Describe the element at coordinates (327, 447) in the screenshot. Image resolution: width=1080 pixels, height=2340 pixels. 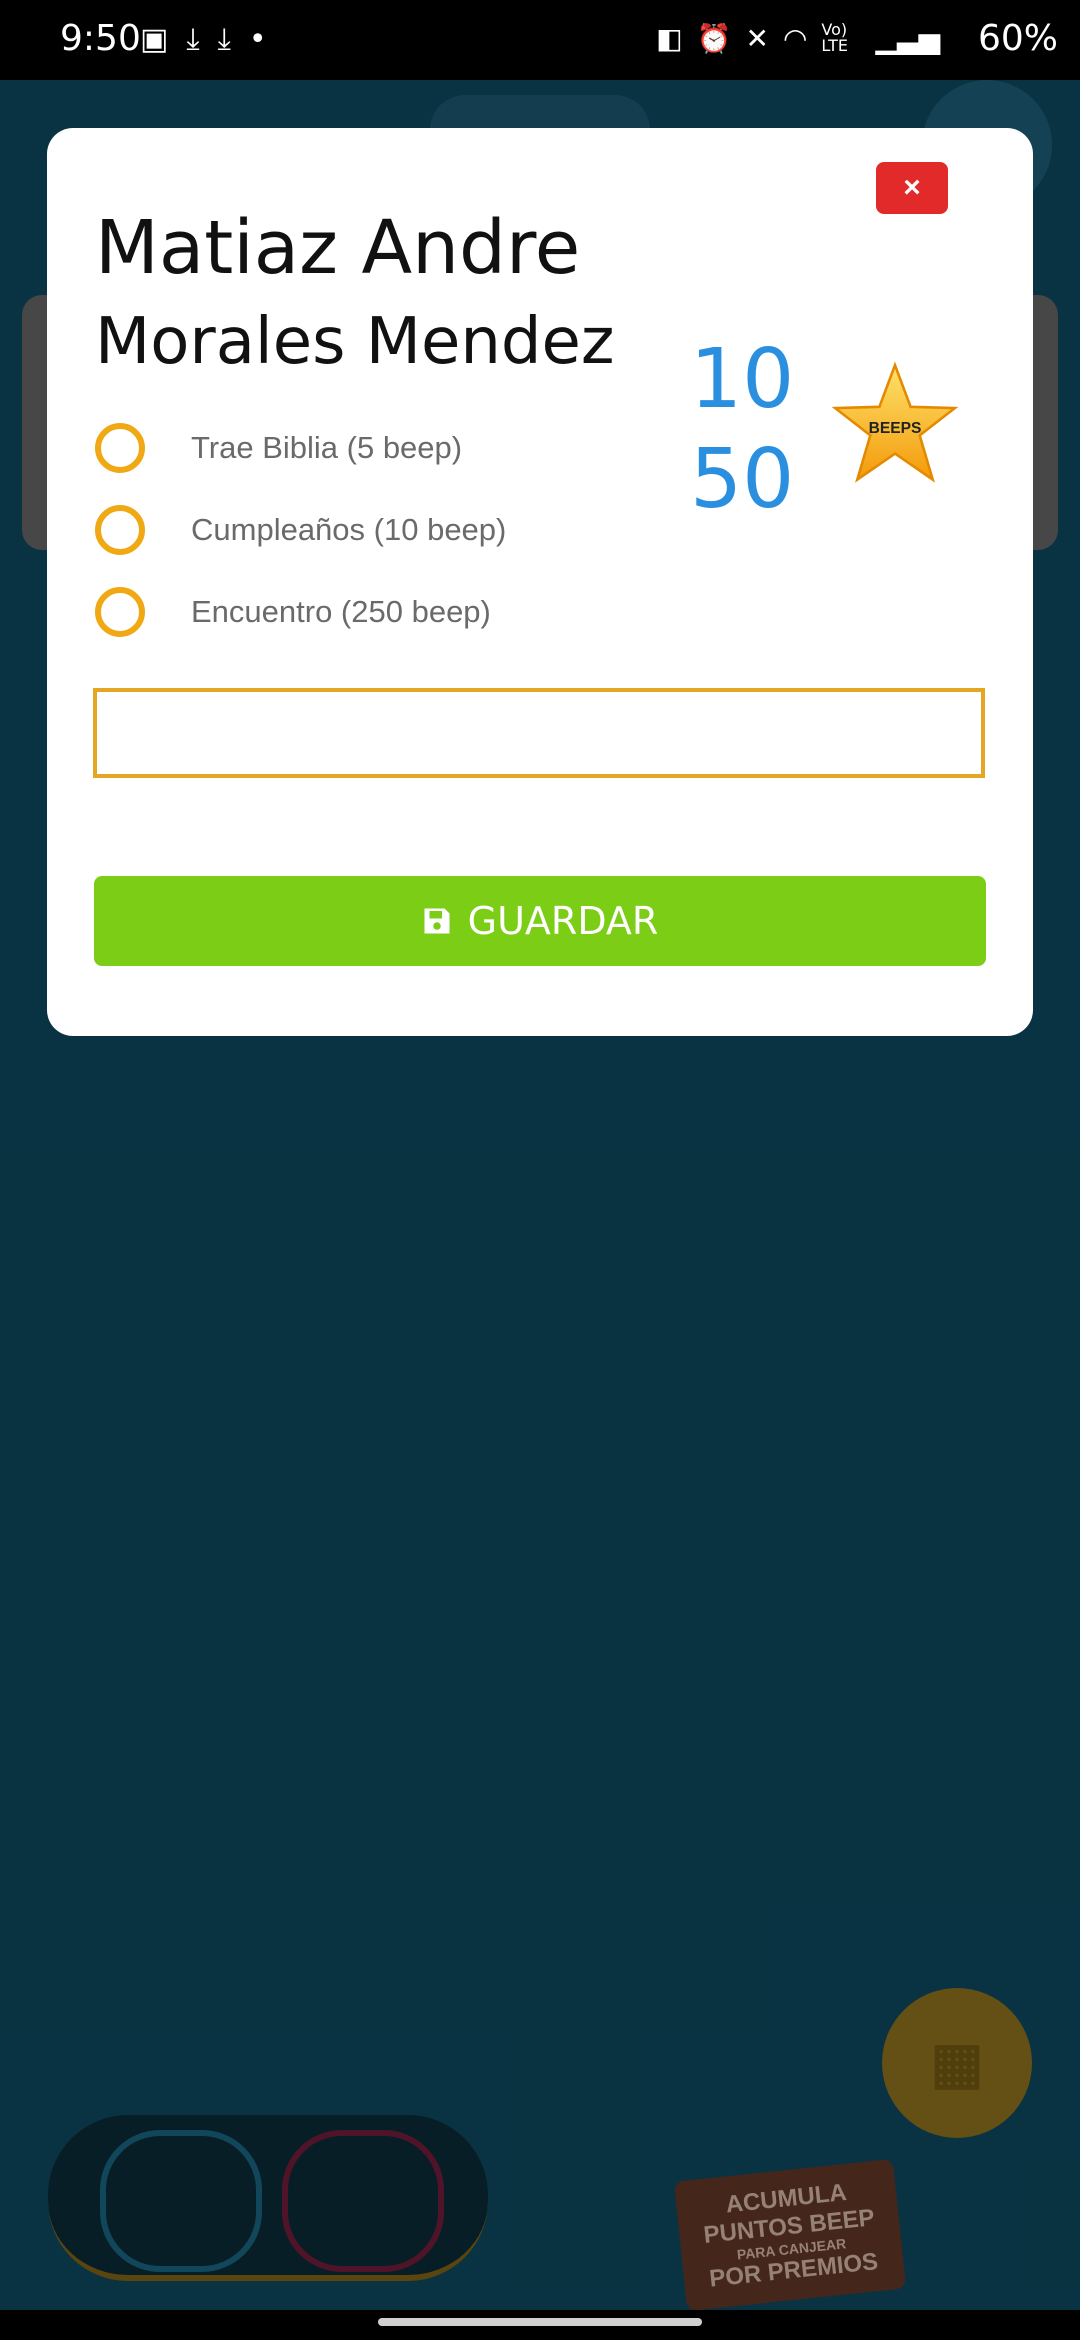
I see `option-label: Trae Biblia (5 beep)` at that location.